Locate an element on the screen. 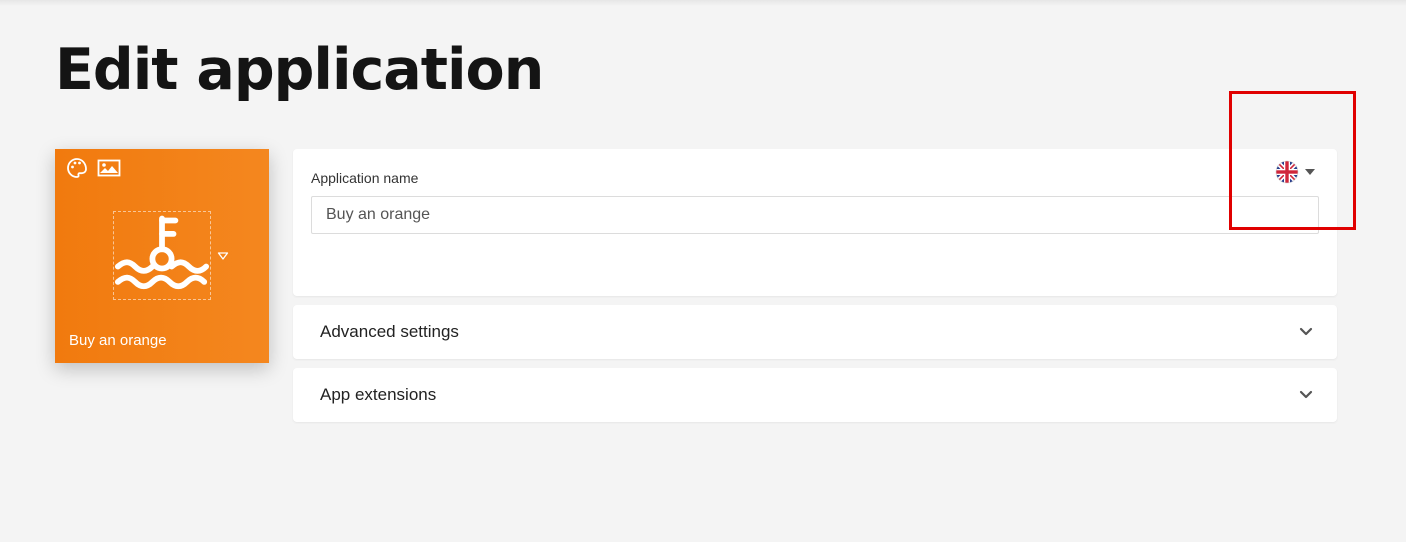  page-title: Edit application is located at coordinates (299, 70).